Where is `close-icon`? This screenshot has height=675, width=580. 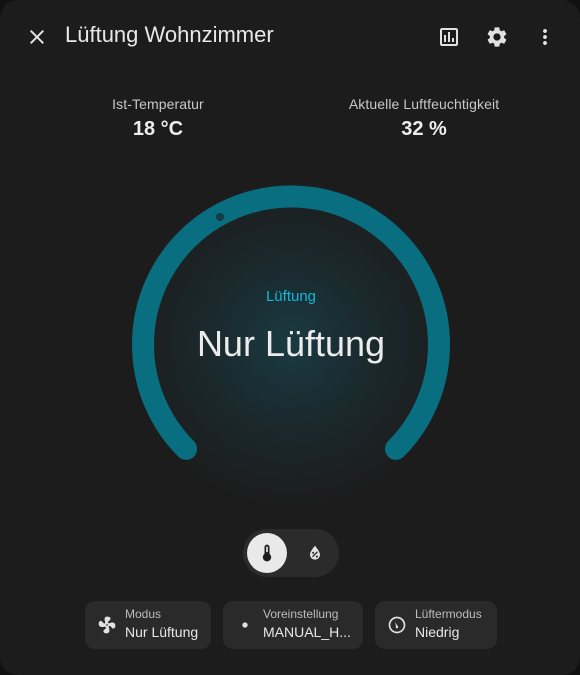
close-icon is located at coordinates (37, 37).